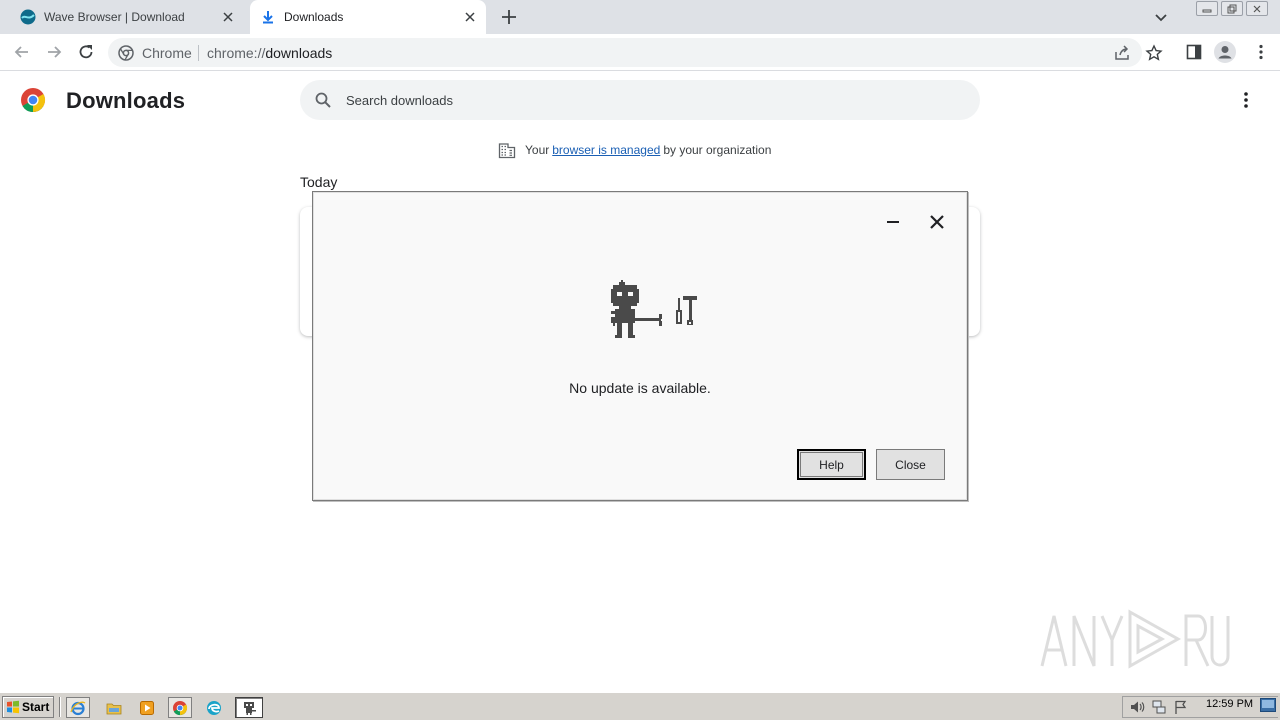 The height and width of the screenshot is (720, 1280). I want to click on chrome-taskbar-icon, so click(180, 707).